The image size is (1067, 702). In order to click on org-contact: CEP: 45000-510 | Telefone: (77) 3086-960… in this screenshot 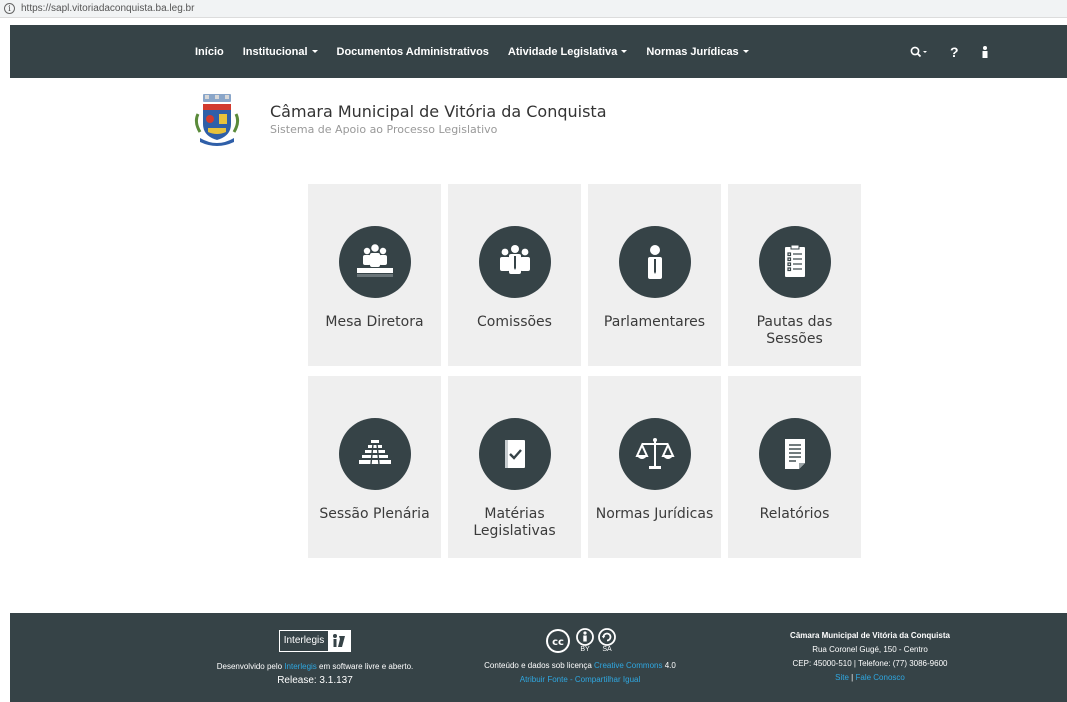, I will do `click(870, 663)`.